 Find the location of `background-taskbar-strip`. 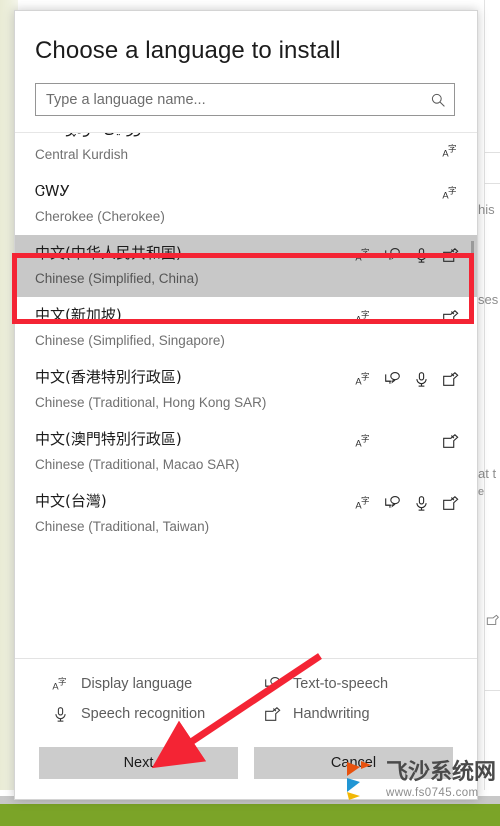

background-taskbar-strip is located at coordinates (250, 811).